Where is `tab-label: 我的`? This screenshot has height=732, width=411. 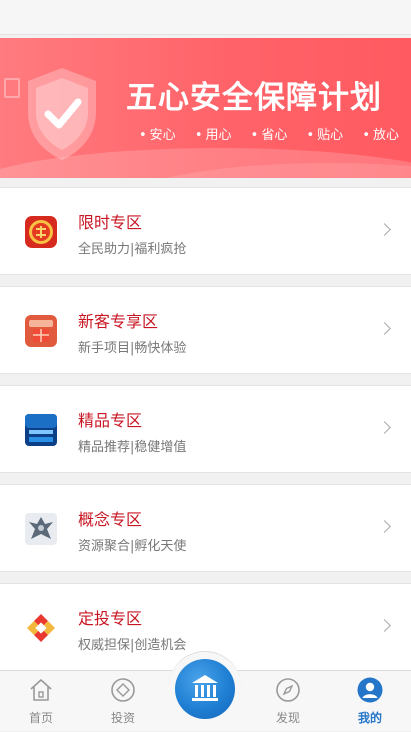
tab-label: 我的 is located at coordinates (369, 718).